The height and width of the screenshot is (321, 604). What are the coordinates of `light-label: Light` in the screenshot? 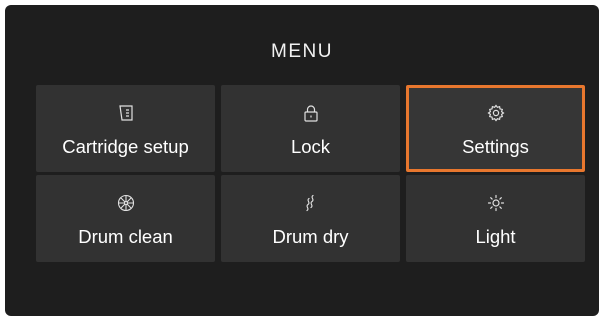 It's located at (495, 236).